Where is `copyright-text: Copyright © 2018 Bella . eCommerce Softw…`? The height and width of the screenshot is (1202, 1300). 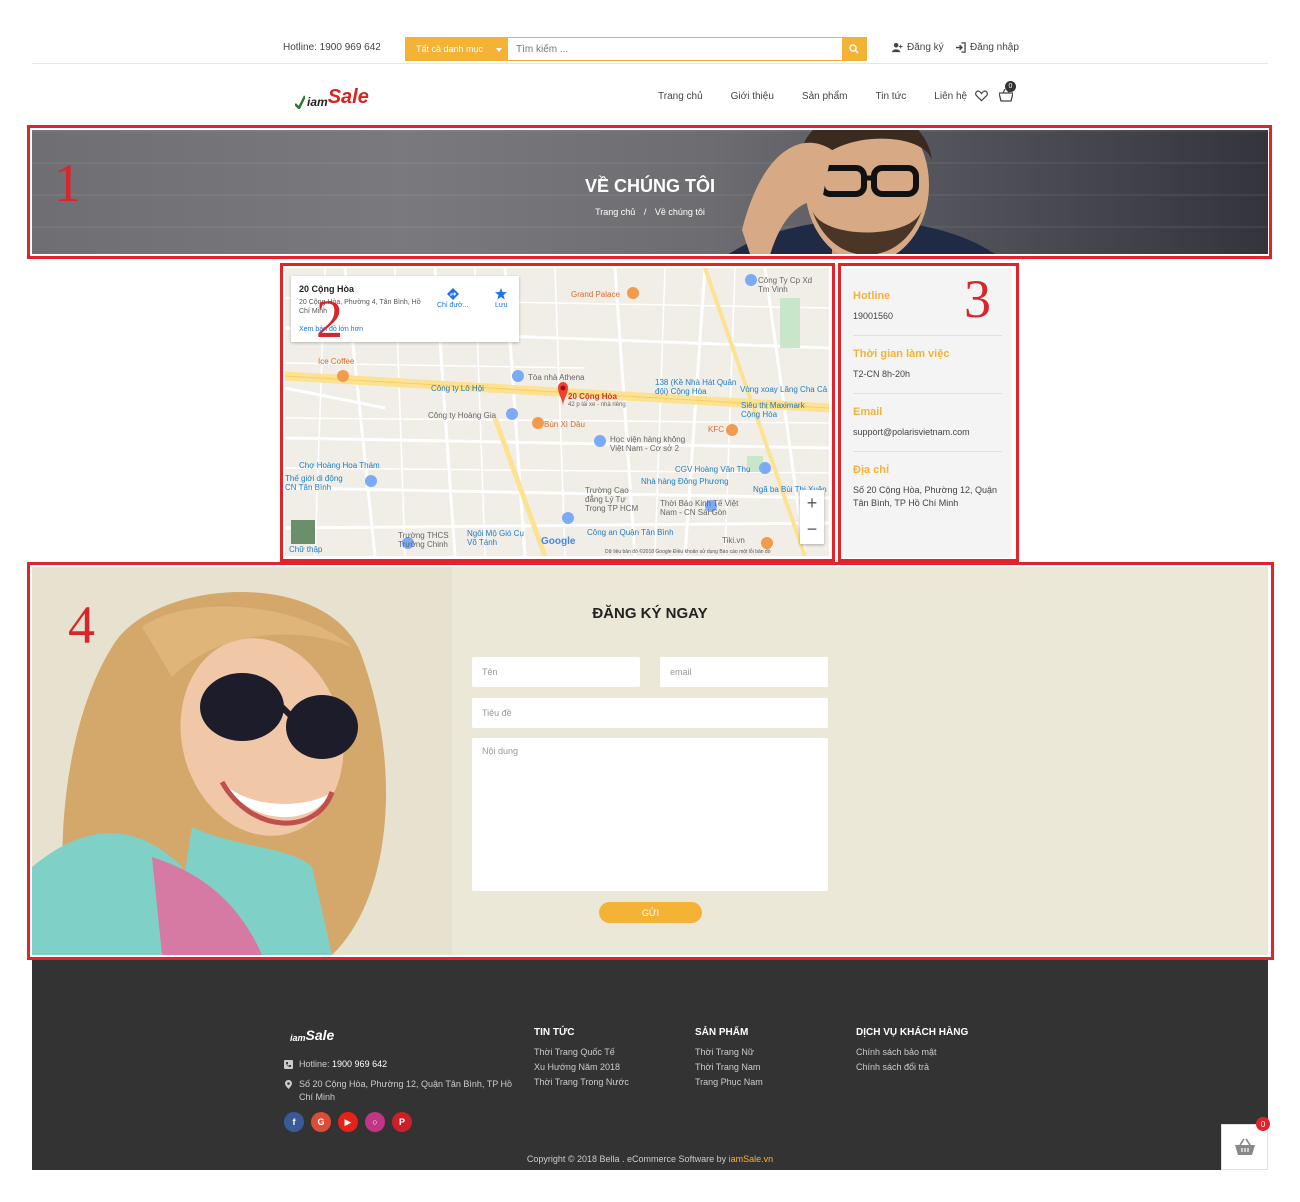 copyright-text: Copyright © 2018 Bella . eCommerce Softw… is located at coordinates (626, 1159).